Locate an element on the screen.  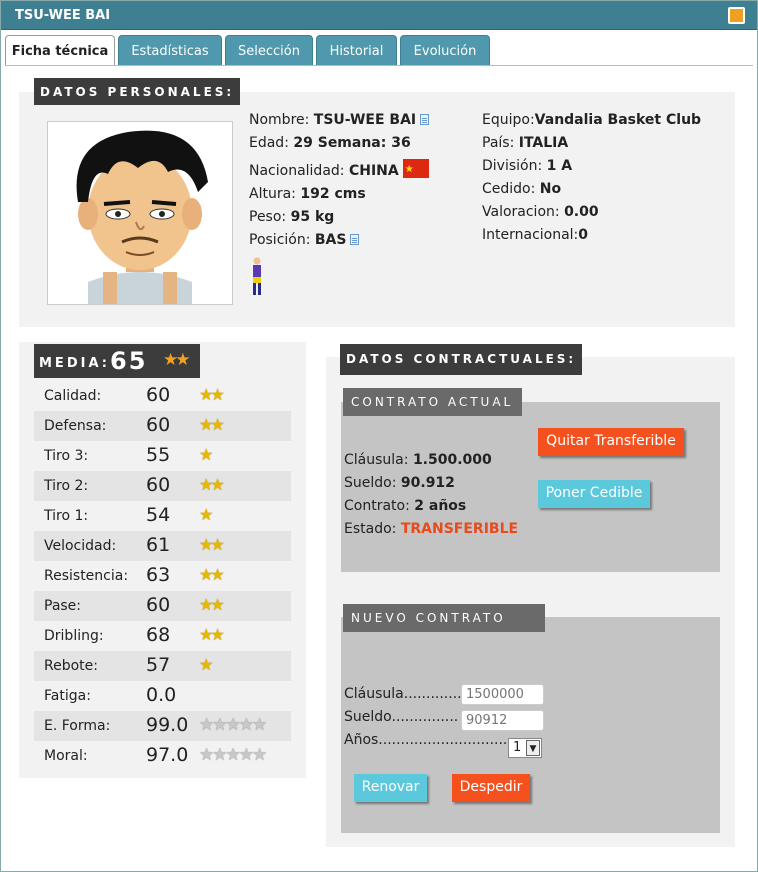
stat-row: Tiro 2: 60 ★★ is located at coordinates (162, 486).